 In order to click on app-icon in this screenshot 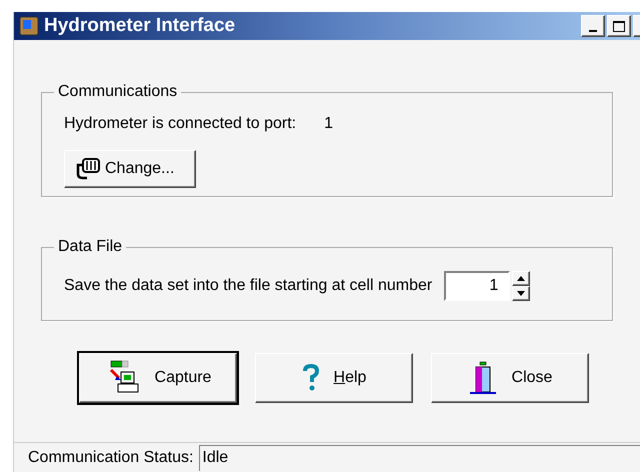, I will do `click(29, 26)`.